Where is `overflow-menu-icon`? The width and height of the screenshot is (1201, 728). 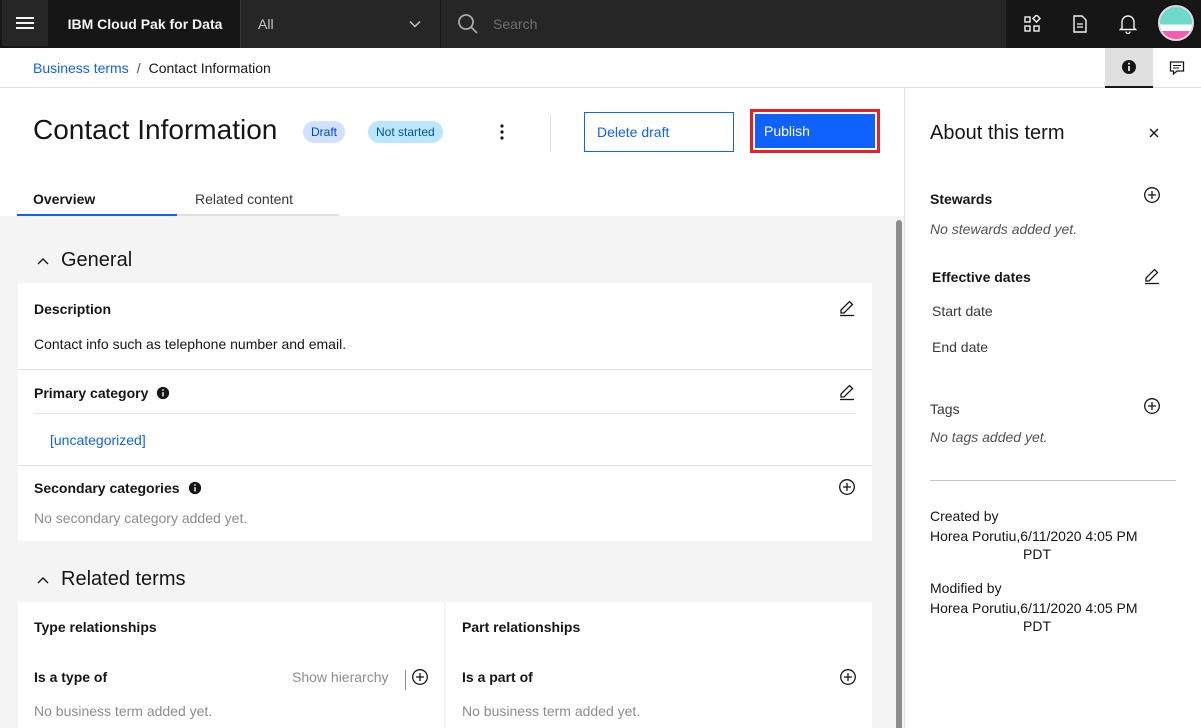 overflow-menu-icon is located at coordinates (502, 132).